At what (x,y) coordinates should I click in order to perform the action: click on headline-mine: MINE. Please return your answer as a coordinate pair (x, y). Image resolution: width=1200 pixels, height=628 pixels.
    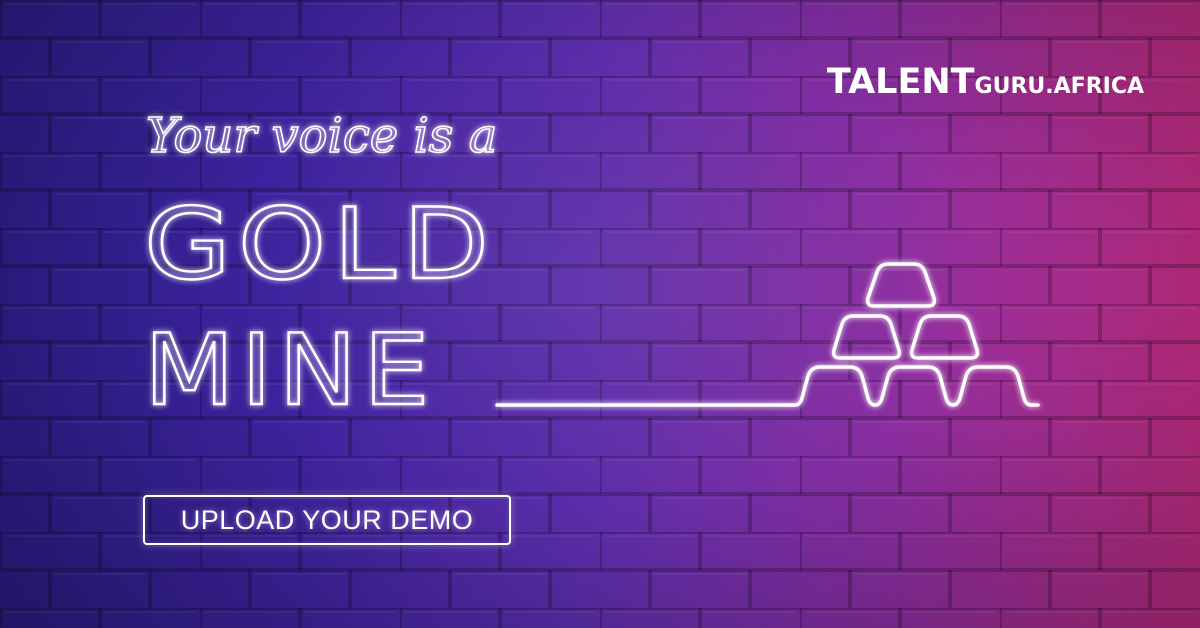
    Looking at the image, I should click on (290, 371).